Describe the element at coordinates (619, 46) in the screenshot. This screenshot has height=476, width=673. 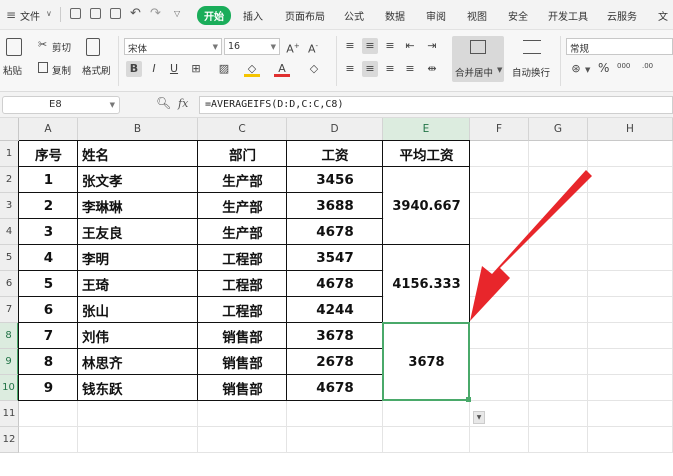
I see `number-format-select: 常规` at that location.